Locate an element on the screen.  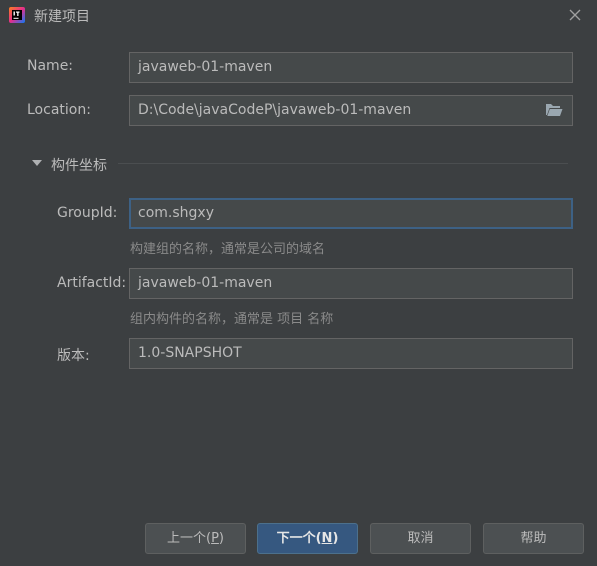
title-bar: 新建项目 is located at coordinates (298, 16).